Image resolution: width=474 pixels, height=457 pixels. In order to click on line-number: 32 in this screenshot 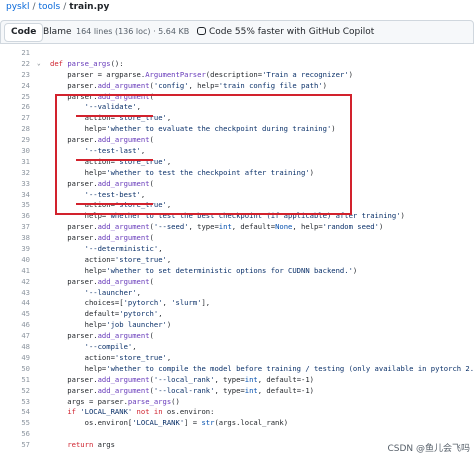, I will do `click(15, 173)`.